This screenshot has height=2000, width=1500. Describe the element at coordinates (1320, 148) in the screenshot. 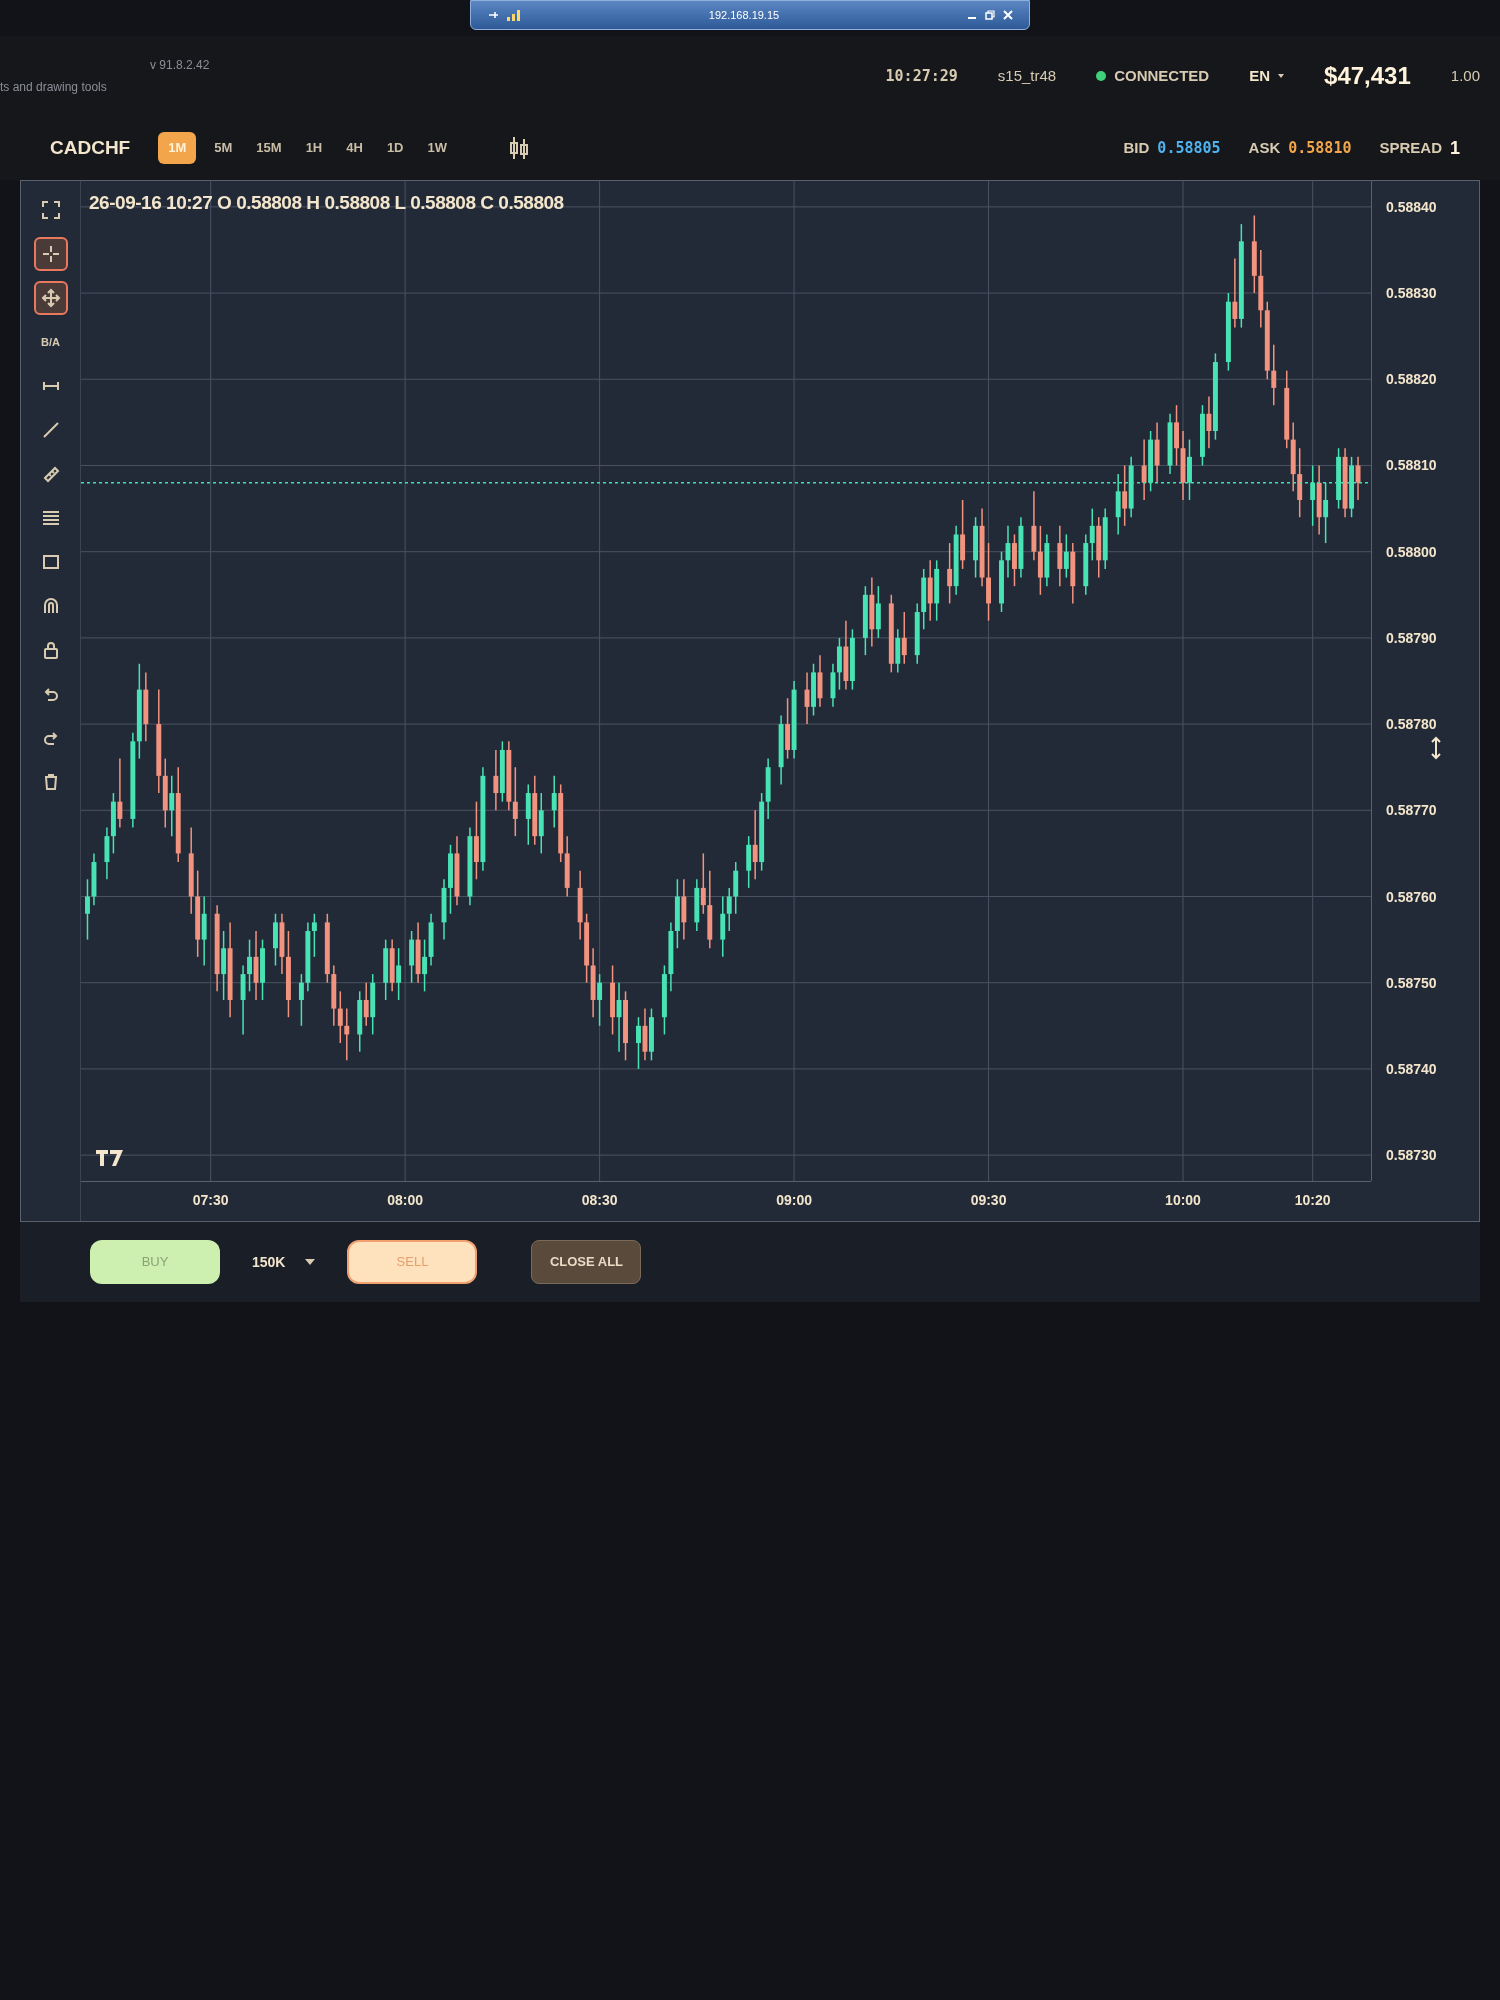

I see `ask-price: 0.58810` at that location.